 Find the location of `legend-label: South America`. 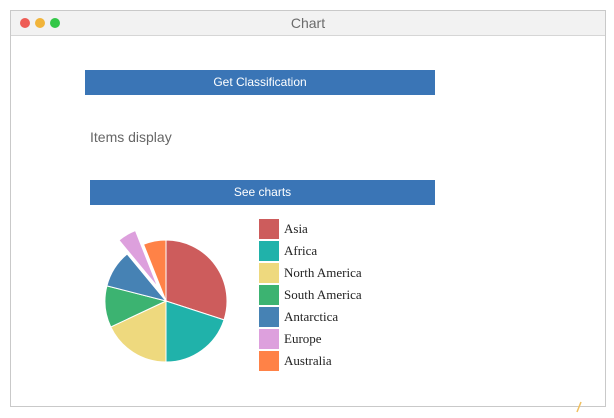

legend-label: South America is located at coordinates (323, 294).